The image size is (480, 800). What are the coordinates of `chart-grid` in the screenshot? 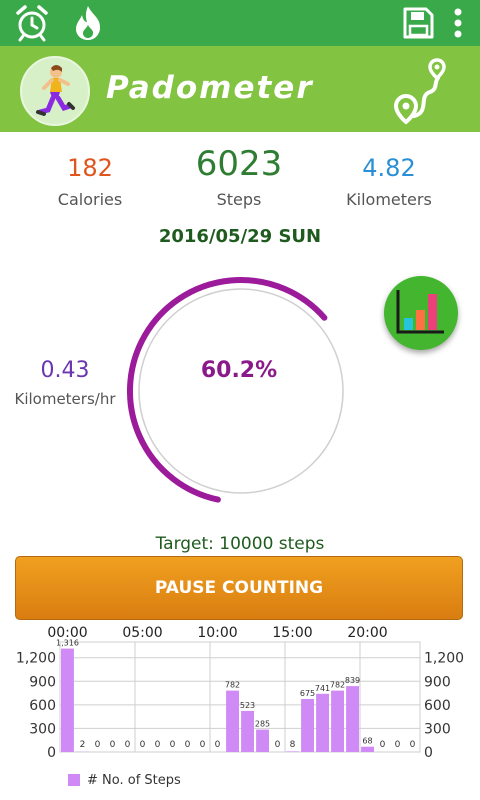 It's located at (240, 697).